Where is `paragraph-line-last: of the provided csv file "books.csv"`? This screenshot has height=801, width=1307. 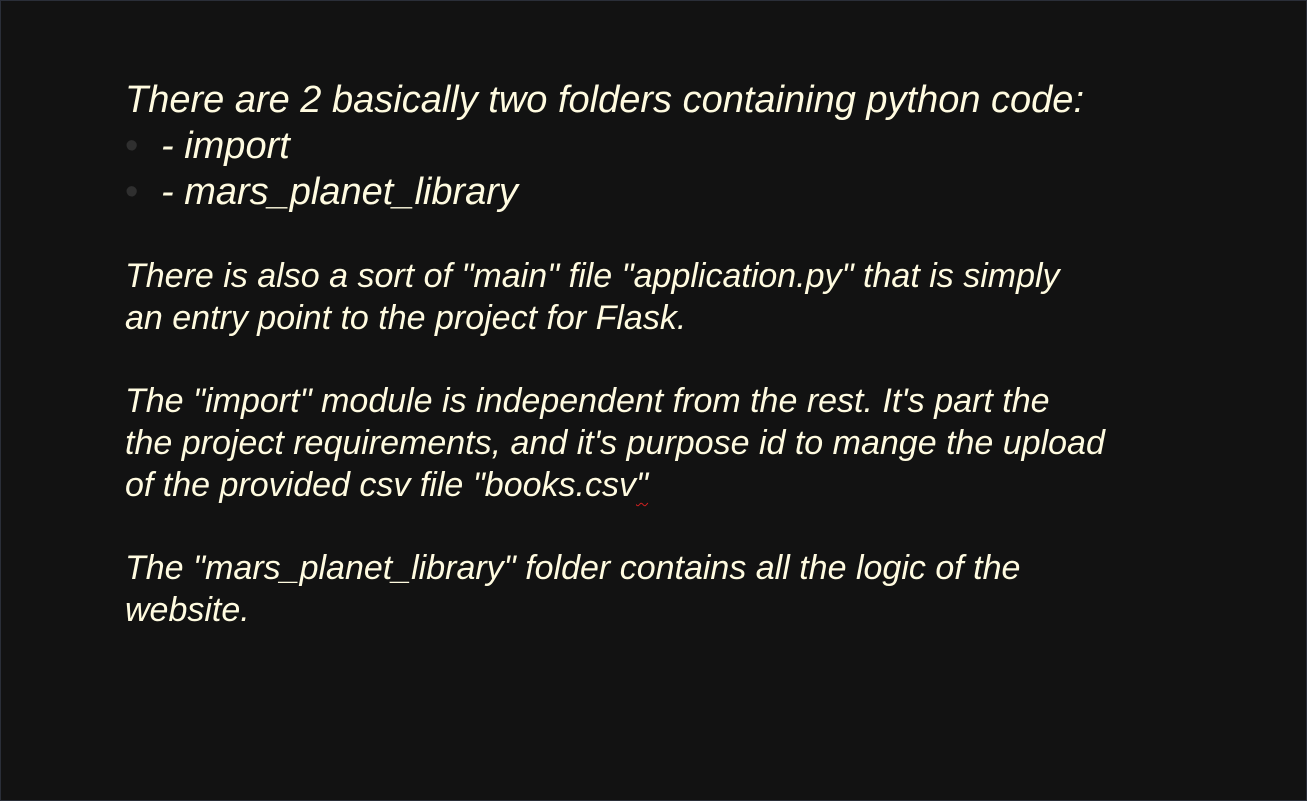
paragraph-line-last: of the provided csv file "books.csv" is located at coordinates (675, 485).